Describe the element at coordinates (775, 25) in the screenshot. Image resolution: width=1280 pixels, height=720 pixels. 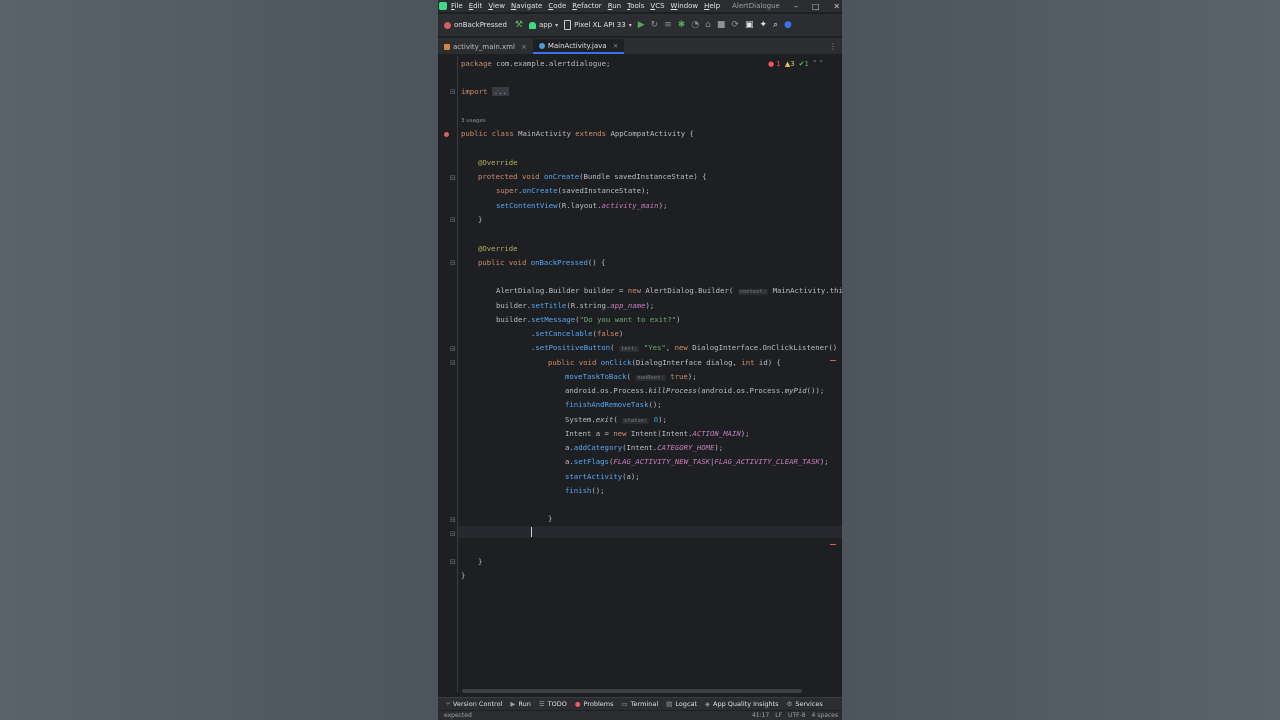
I see `search-icon: ⌕` at that location.